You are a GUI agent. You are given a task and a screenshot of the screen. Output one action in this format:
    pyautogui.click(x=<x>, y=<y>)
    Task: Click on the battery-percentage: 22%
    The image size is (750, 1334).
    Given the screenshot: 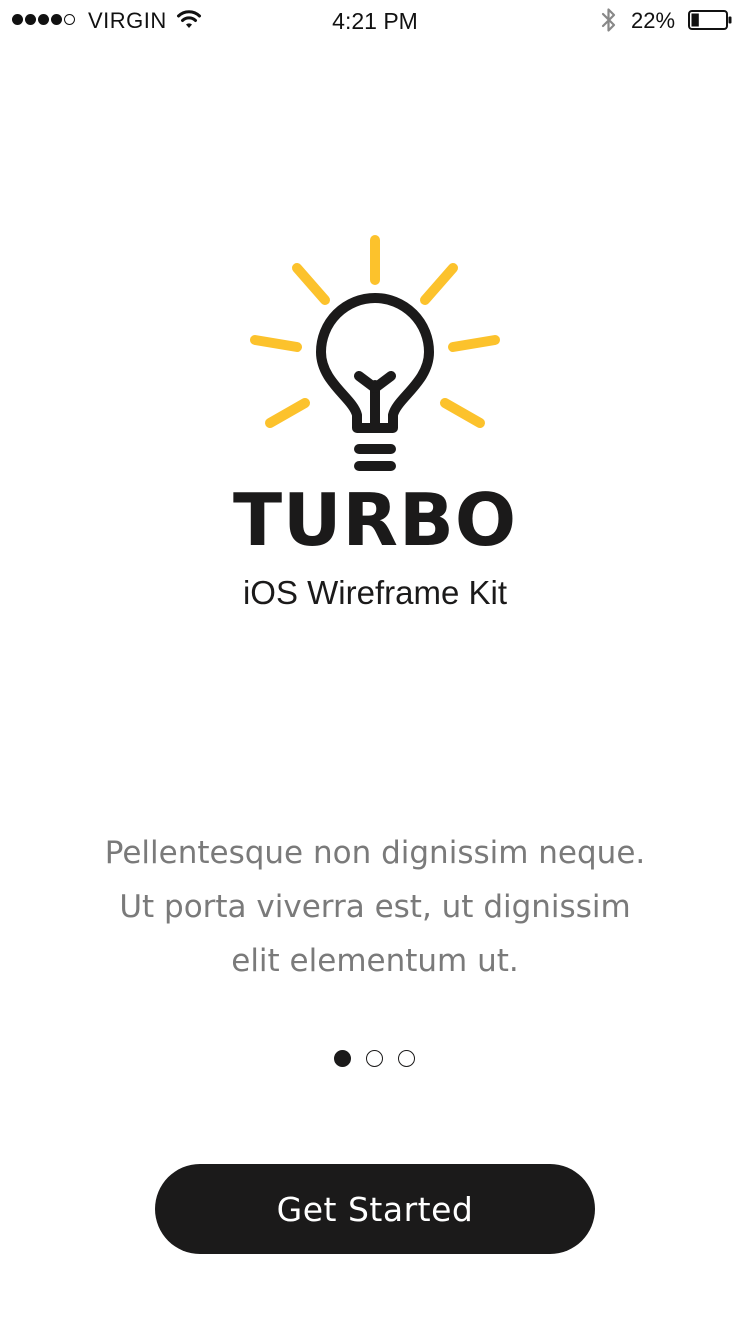 What is the action you would take?
    pyautogui.click(x=653, y=20)
    